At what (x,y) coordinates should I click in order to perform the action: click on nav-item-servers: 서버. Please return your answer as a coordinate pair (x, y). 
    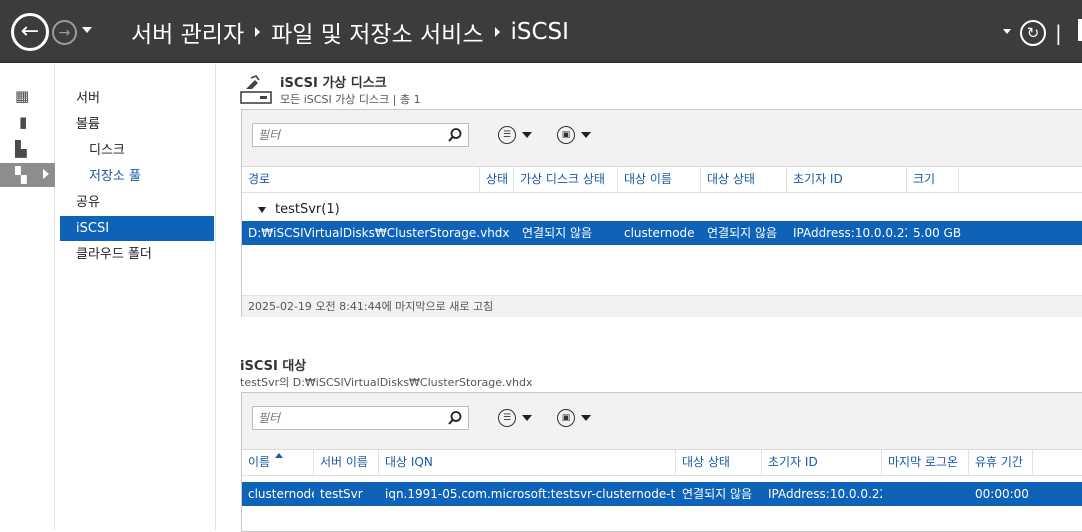
    Looking at the image, I should click on (137, 98).